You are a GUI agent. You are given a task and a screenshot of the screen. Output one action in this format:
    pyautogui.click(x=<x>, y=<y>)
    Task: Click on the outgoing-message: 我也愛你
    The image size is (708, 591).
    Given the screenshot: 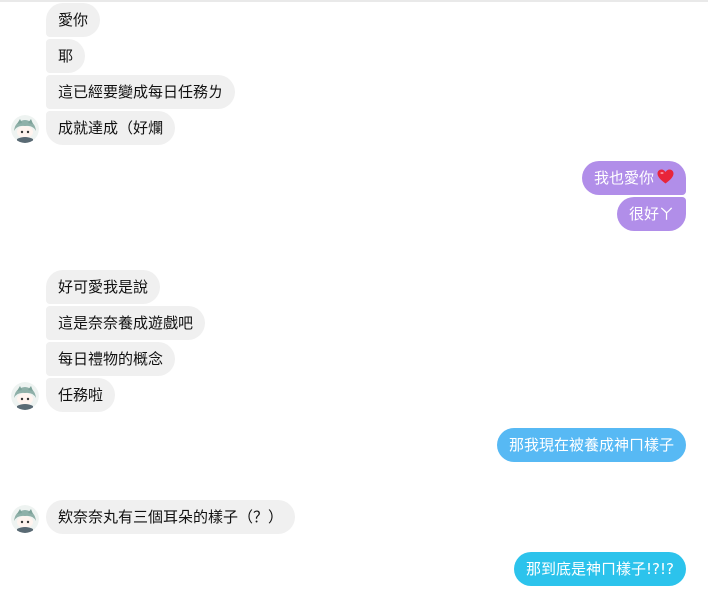 What is the action you would take?
    pyautogui.click(x=633, y=178)
    